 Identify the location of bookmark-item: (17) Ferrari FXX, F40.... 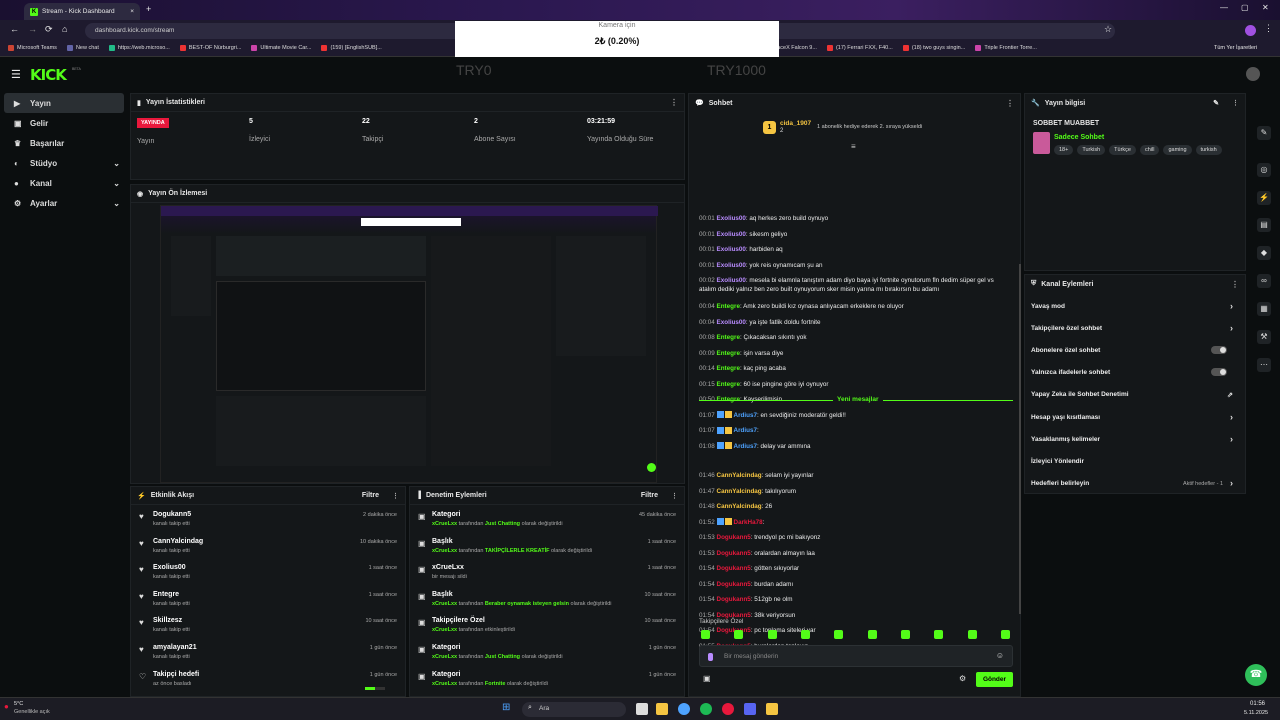
(859, 48).